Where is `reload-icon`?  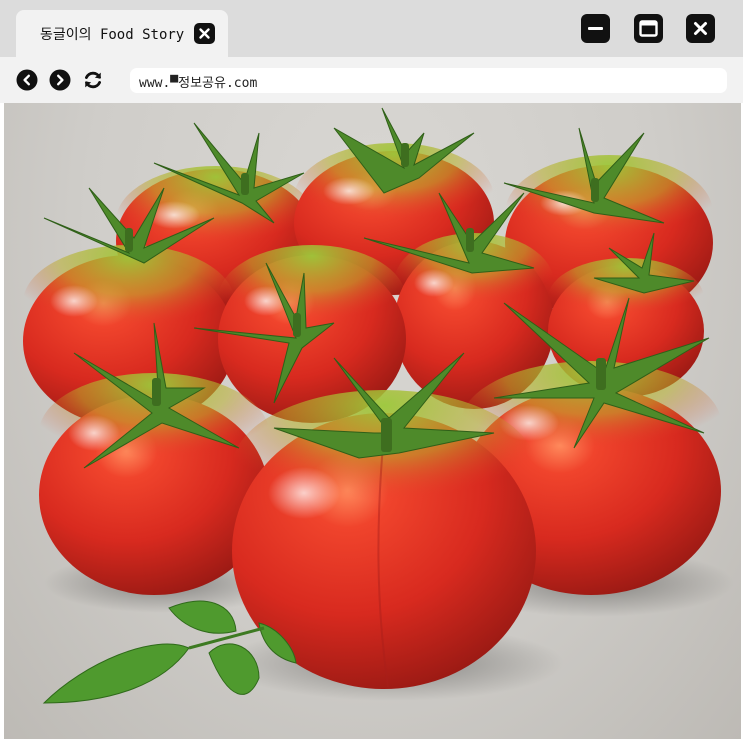
reload-icon is located at coordinates (93, 80).